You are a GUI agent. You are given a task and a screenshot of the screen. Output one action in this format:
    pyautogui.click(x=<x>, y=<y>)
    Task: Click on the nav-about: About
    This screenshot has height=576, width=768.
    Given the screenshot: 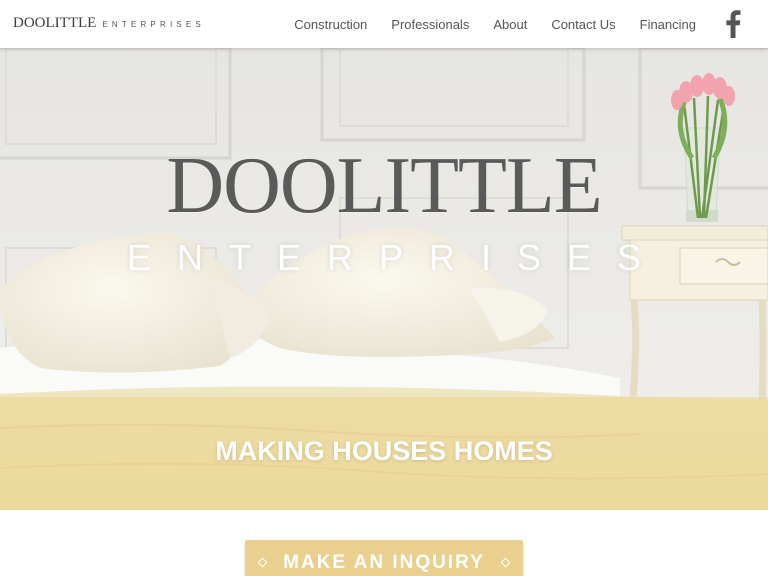 What is the action you would take?
    pyautogui.click(x=510, y=24)
    